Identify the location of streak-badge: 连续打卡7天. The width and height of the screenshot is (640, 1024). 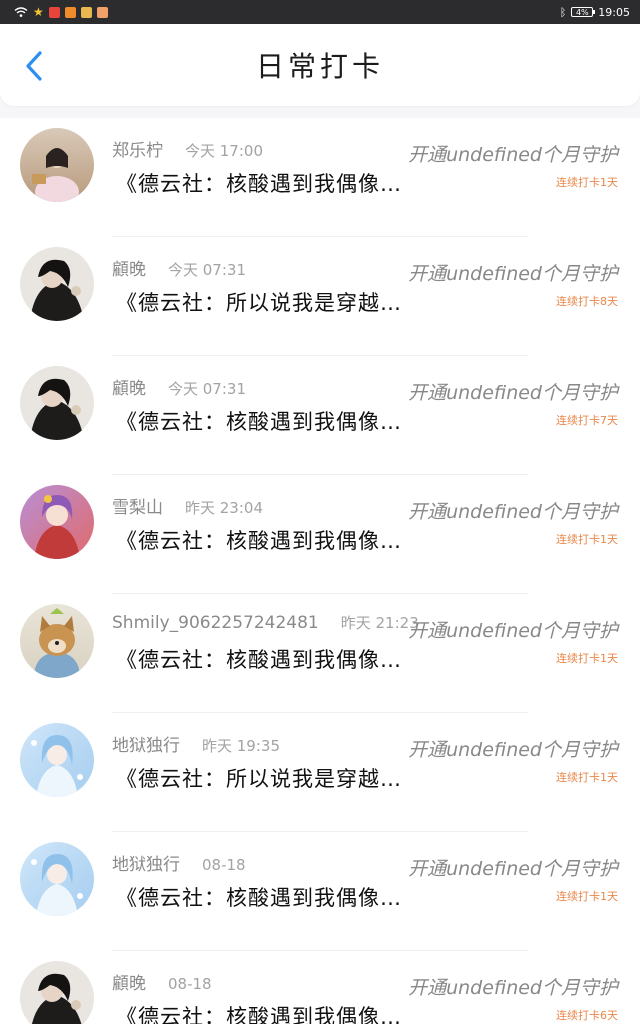
(587, 420).